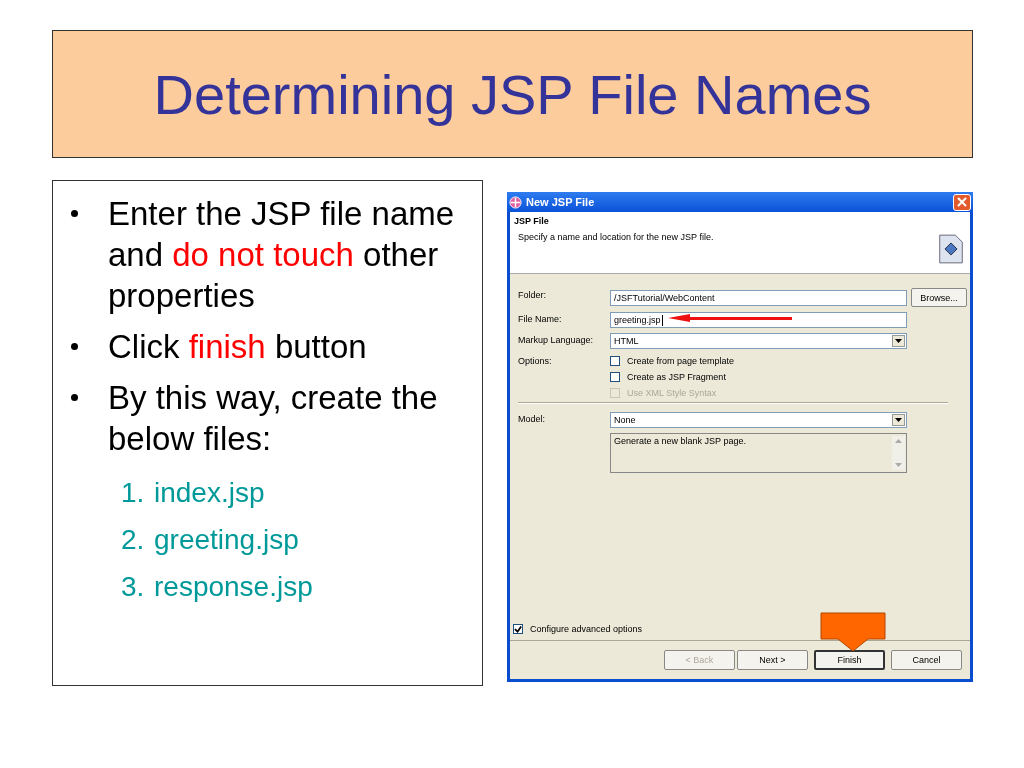 The width and height of the screenshot is (1024, 768). What do you see at coordinates (951, 249) in the screenshot?
I see `file-icon` at bounding box center [951, 249].